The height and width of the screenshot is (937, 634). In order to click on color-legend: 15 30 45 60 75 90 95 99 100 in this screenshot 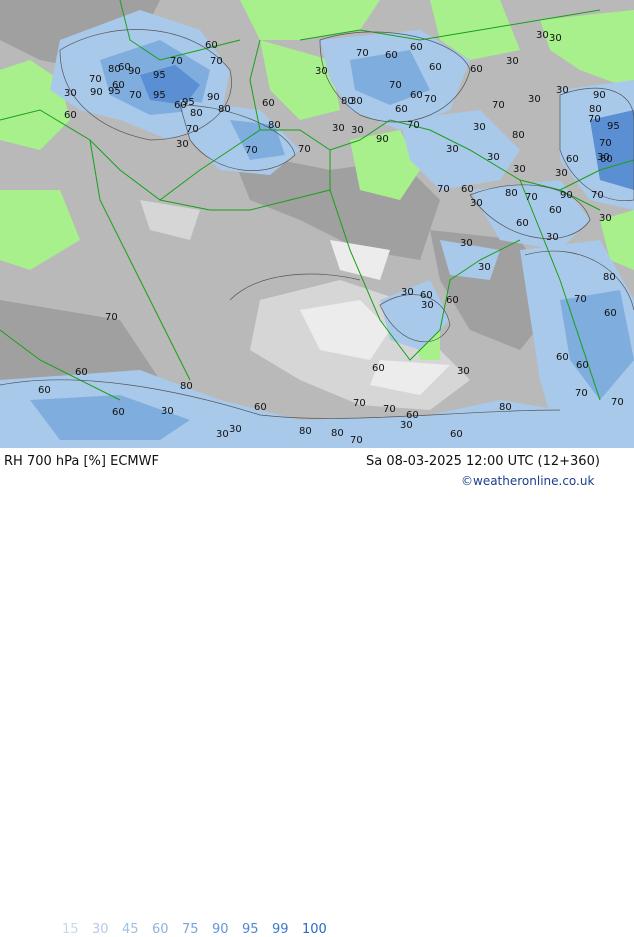, I will do `click(197, 929)`.